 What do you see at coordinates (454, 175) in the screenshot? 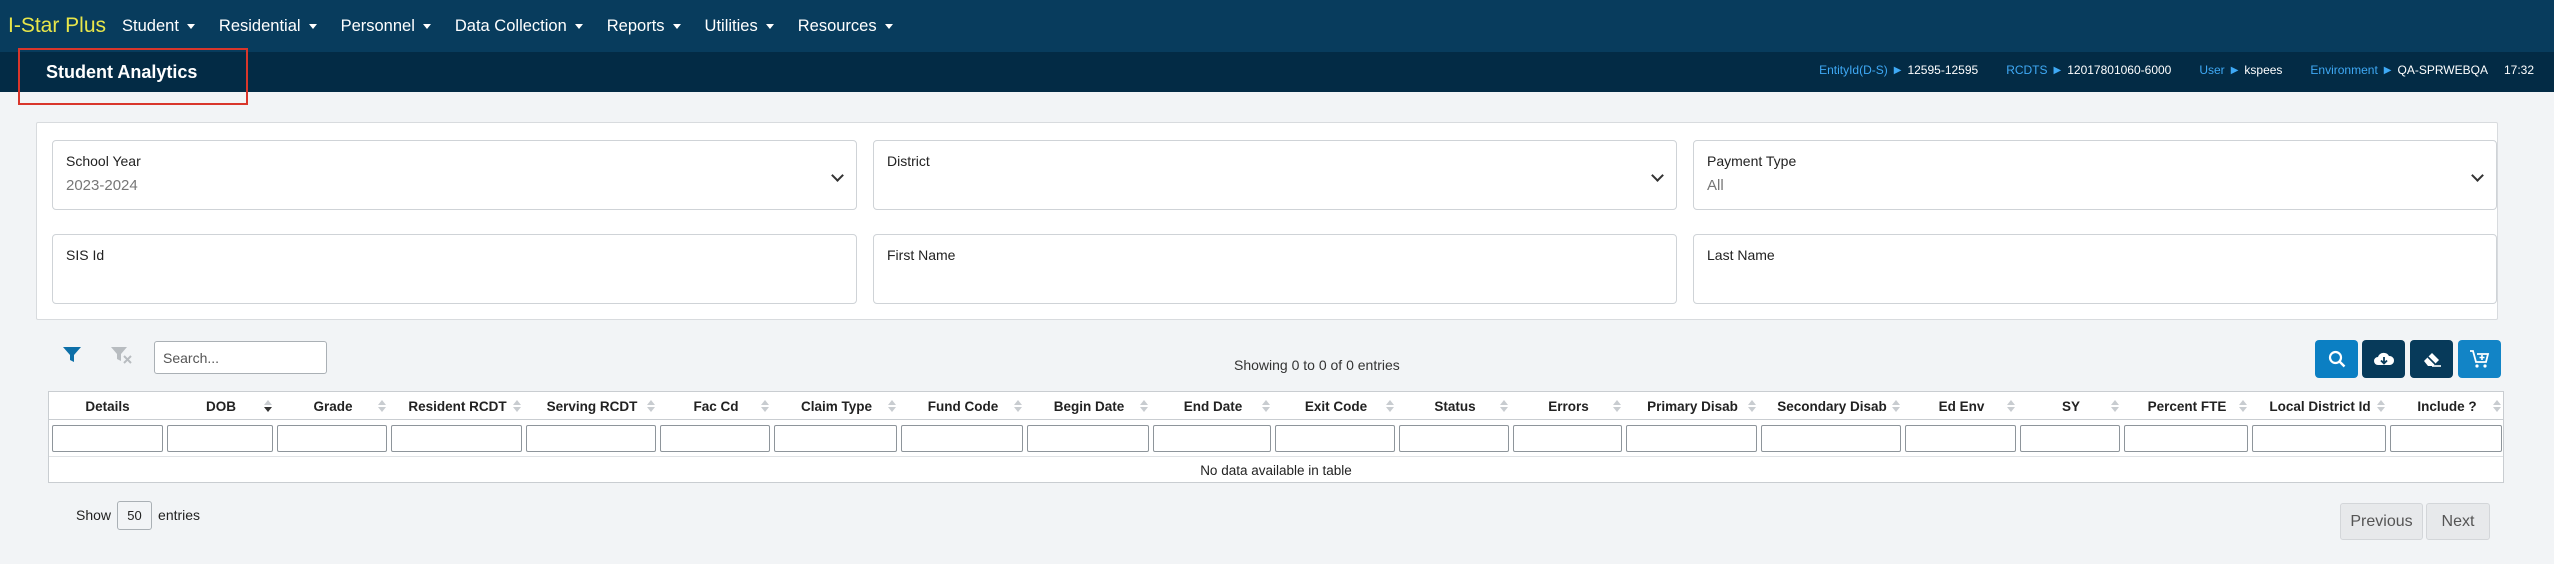
I see `school-year-select: School Year 2023-2024` at bounding box center [454, 175].